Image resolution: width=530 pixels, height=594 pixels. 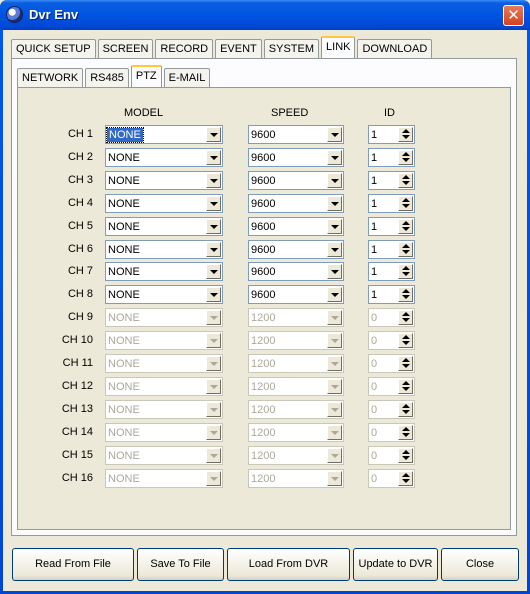 I want to click on channel-row: CH 10 NONE 1200 0, so click(x=253, y=341).